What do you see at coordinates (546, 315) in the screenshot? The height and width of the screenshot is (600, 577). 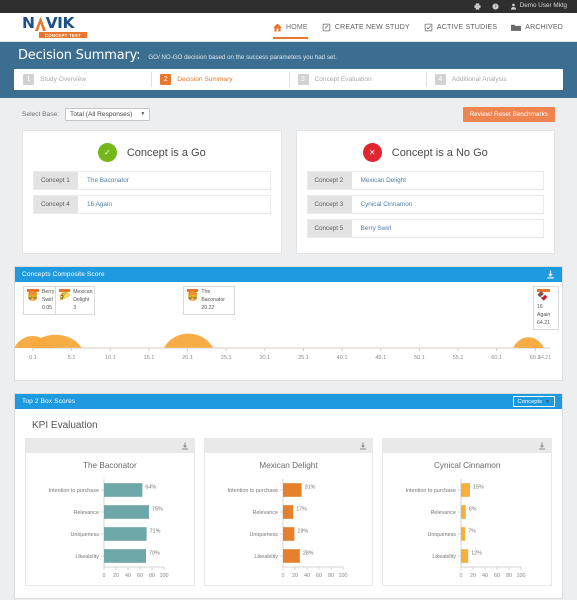 I see `tooltip-text: 16 Again 64.21` at bounding box center [546, 315].